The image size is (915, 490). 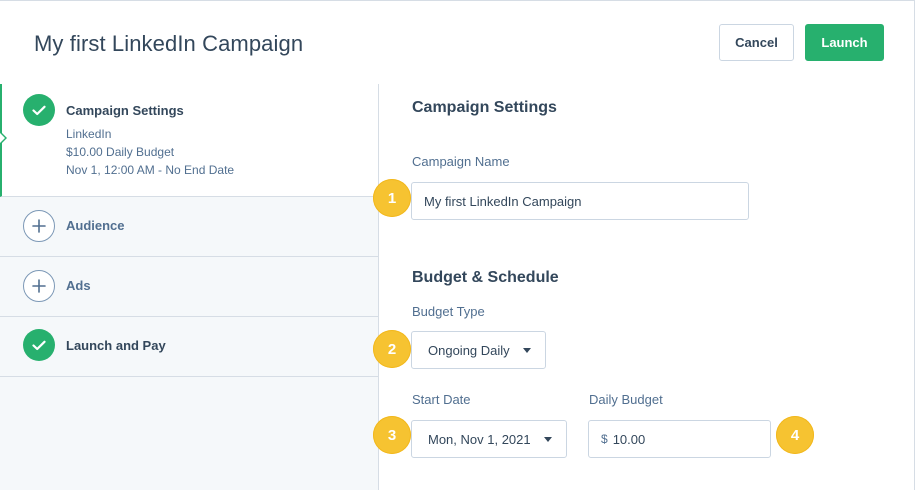 I want to click on sidebar-step-ads: Ads, so click(x=189, y=287).